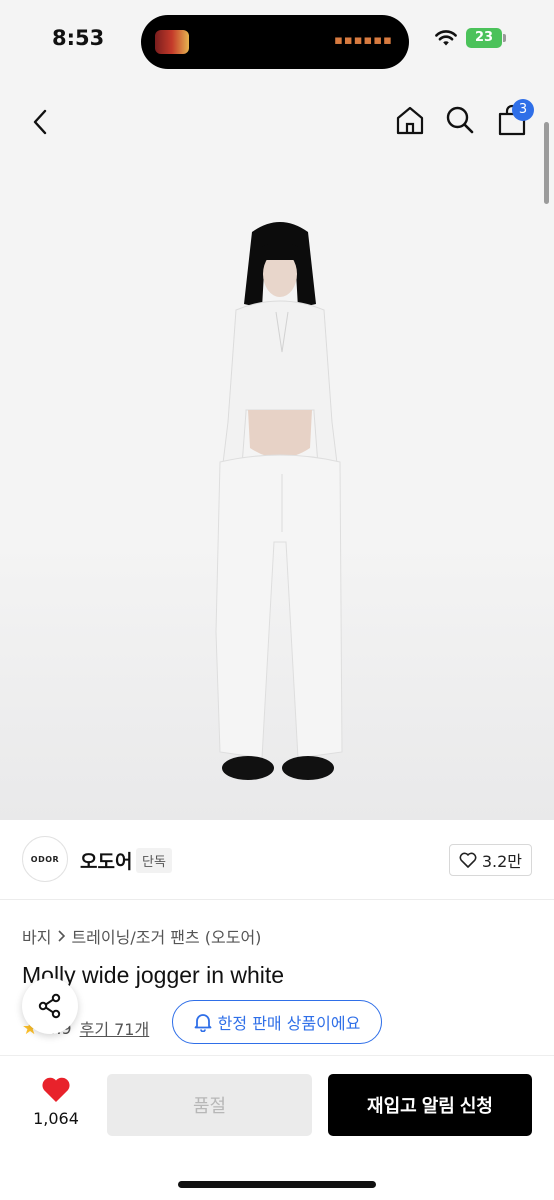 The image size is (554, 1200). What do you see at coordinates (56, 1089) in the screenshot?
I see `heart-filled-icon` at bounding box center [56, 1089].